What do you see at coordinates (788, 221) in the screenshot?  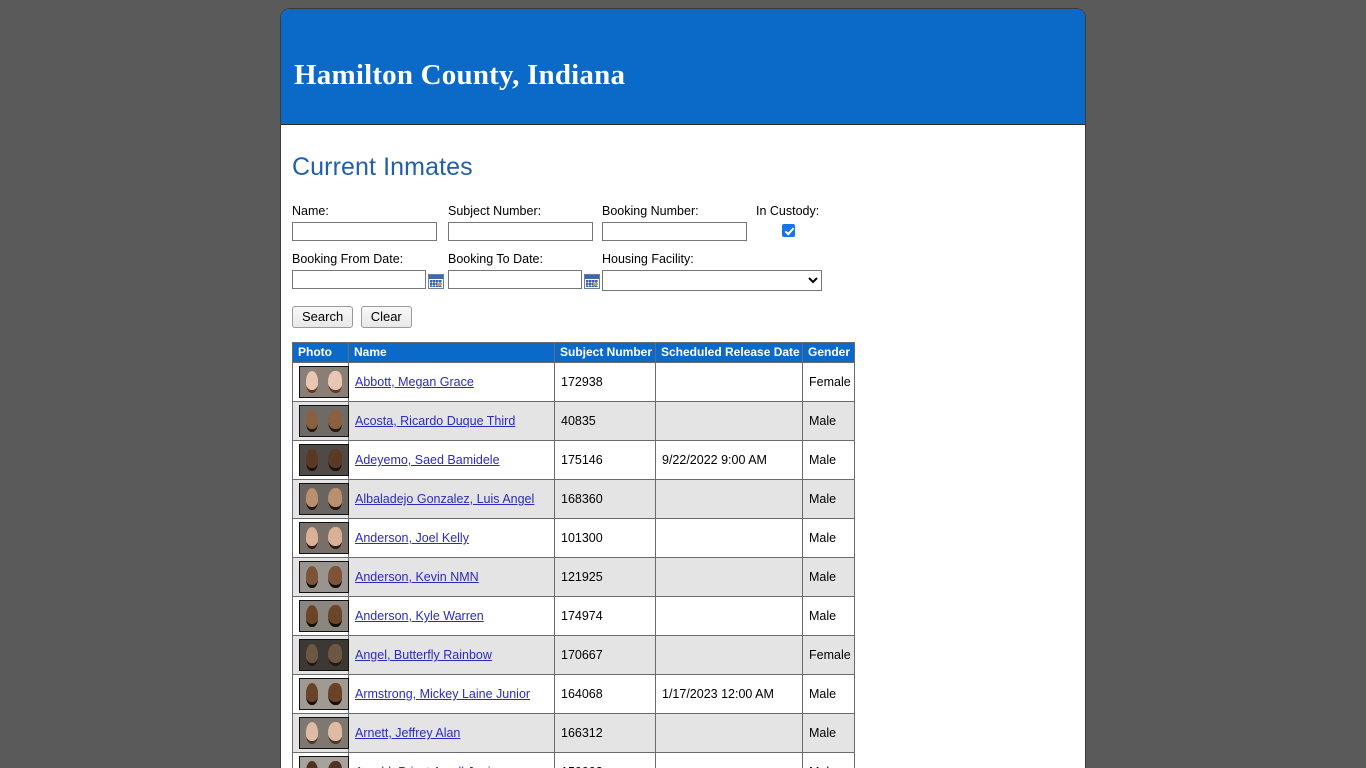 I see `in-custody-field-group: In Custody:` at bounding box center [788, 221].